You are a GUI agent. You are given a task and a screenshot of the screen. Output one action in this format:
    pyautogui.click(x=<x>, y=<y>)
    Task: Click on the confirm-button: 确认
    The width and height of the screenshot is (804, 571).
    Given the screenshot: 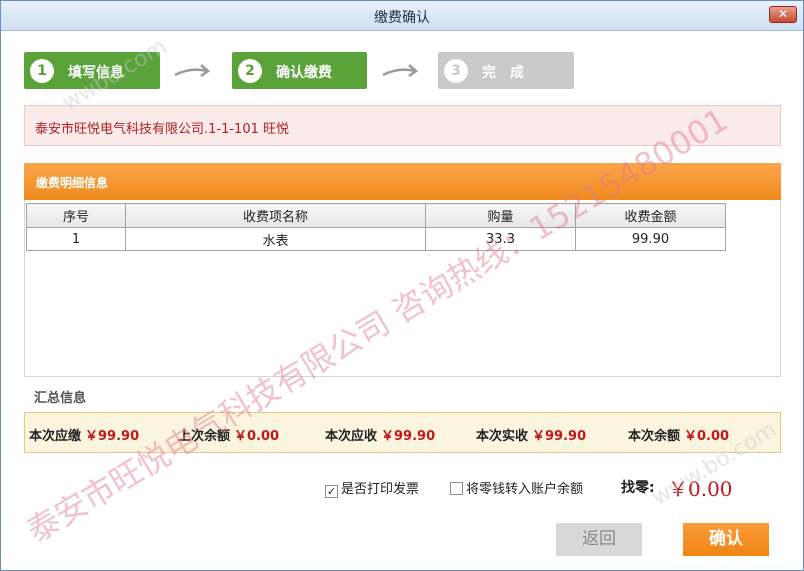 What is the action you would take?
    pyautogui.click(x=726, y=539)
    